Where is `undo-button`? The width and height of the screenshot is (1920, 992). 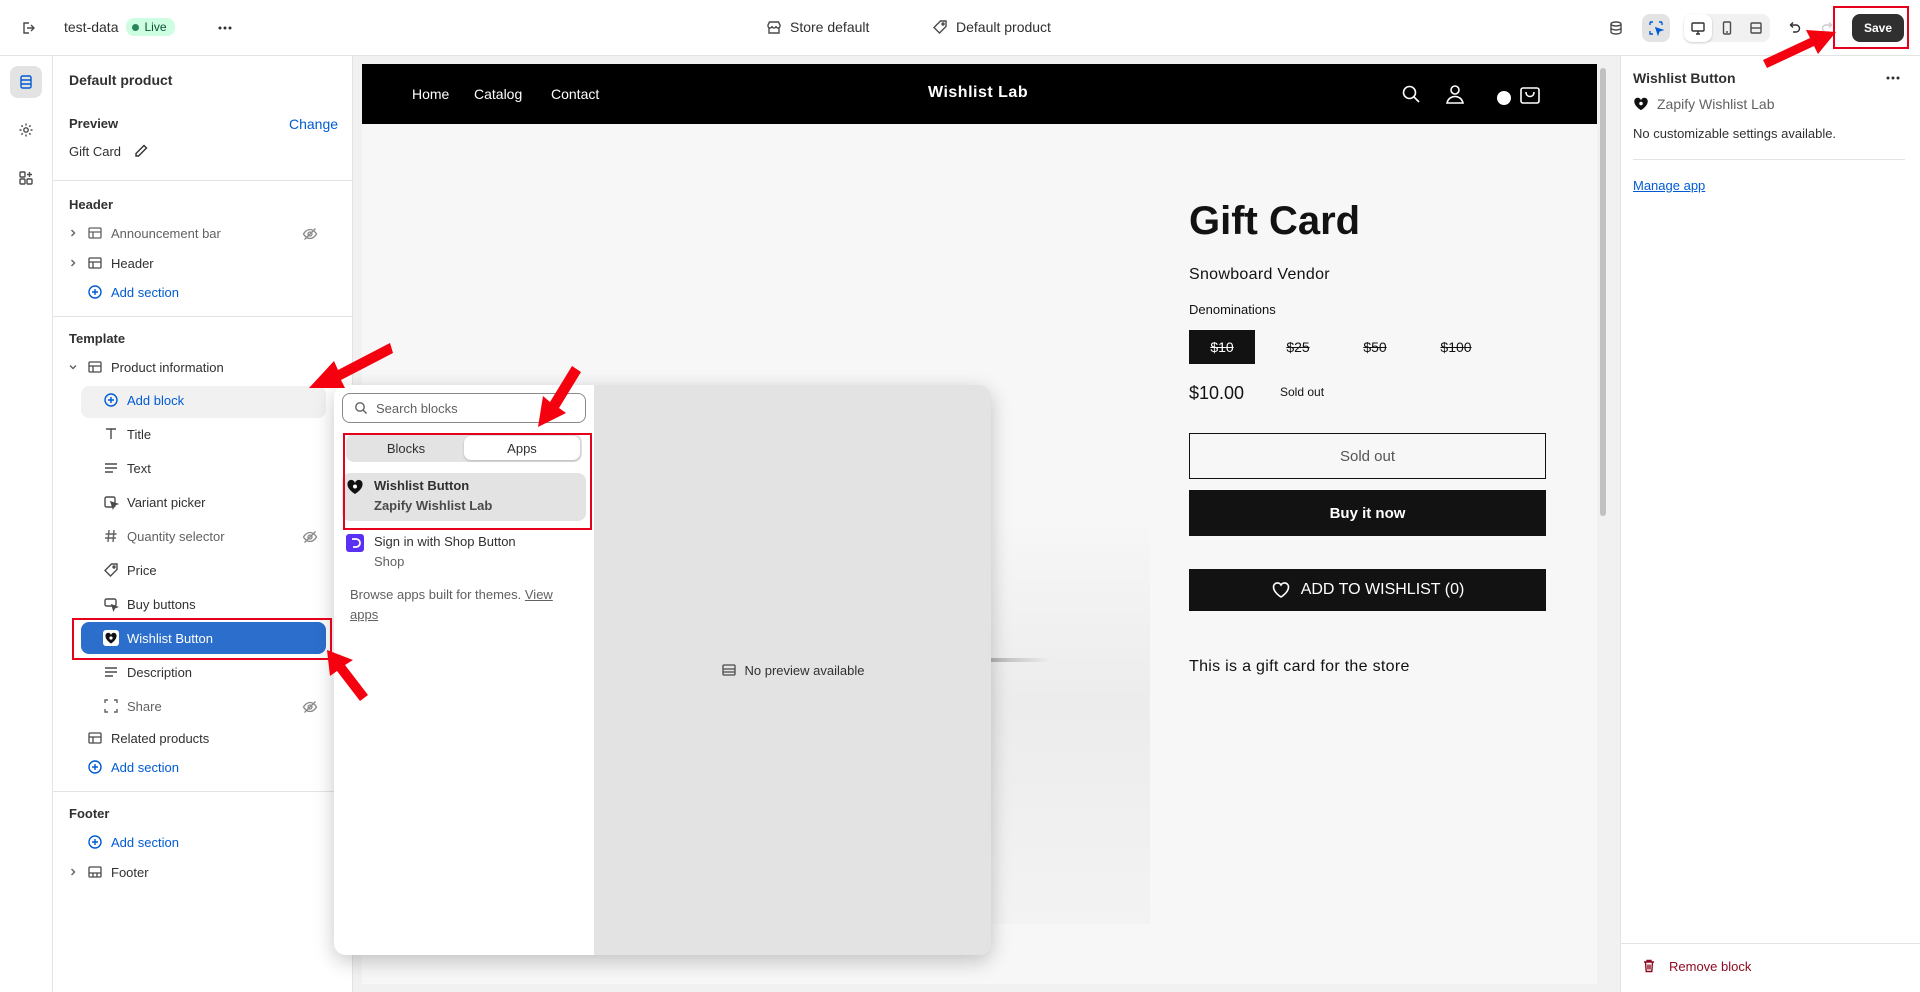
undo-button is located at coordinates (1794, 28).